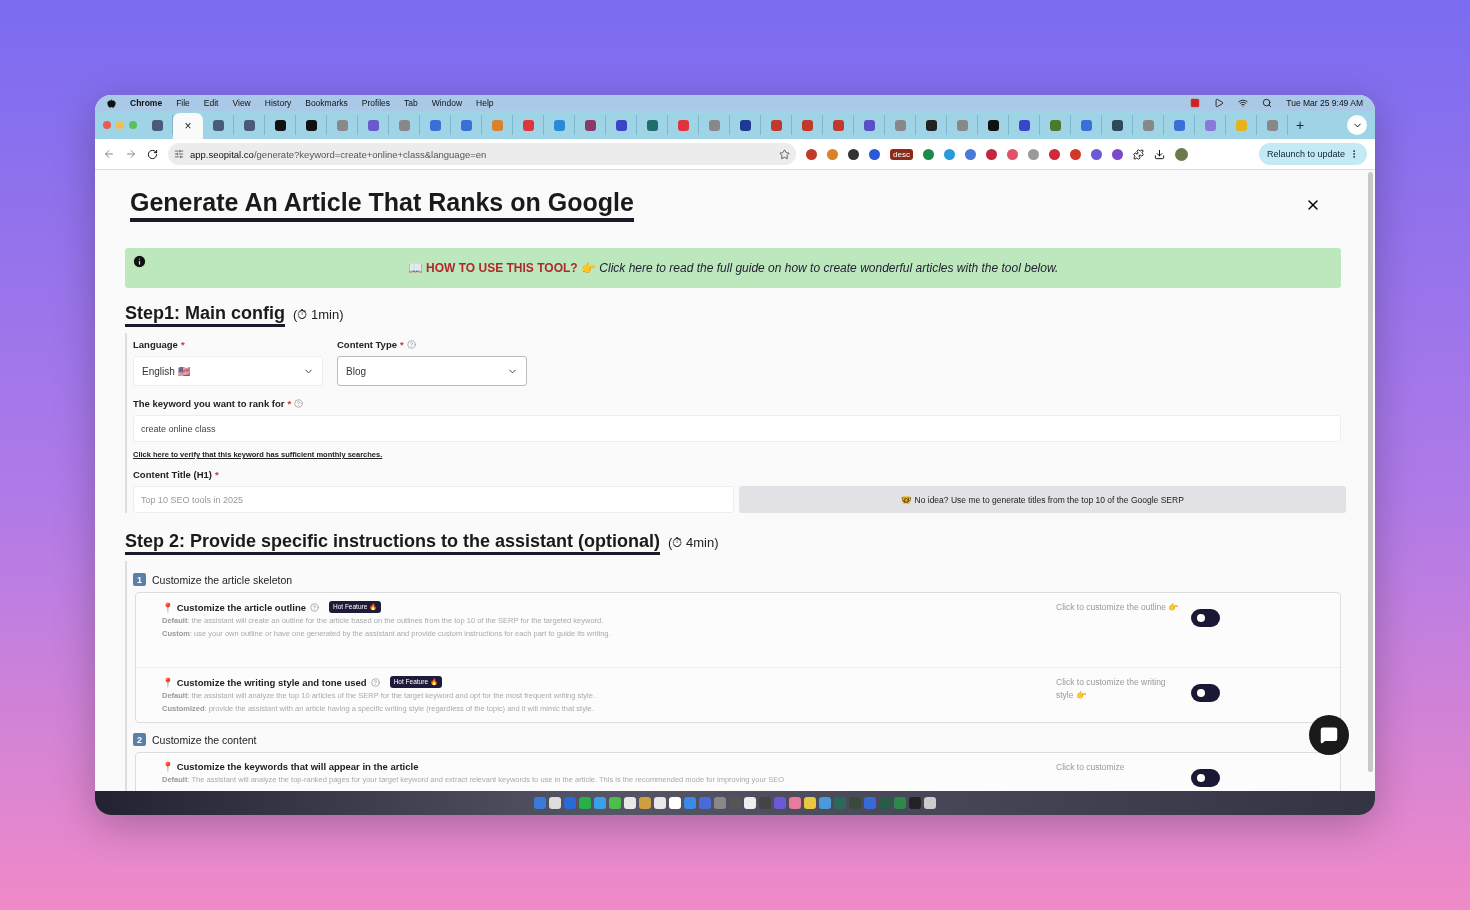 The height and width of the screenshot is (910, 1470). What do you see at coordinates (829, 268) in the screenshot?
I see `guide-text: Click here to read the full guide on how to create wonderful articles with the tool below.` at bounding box center [829, 268].